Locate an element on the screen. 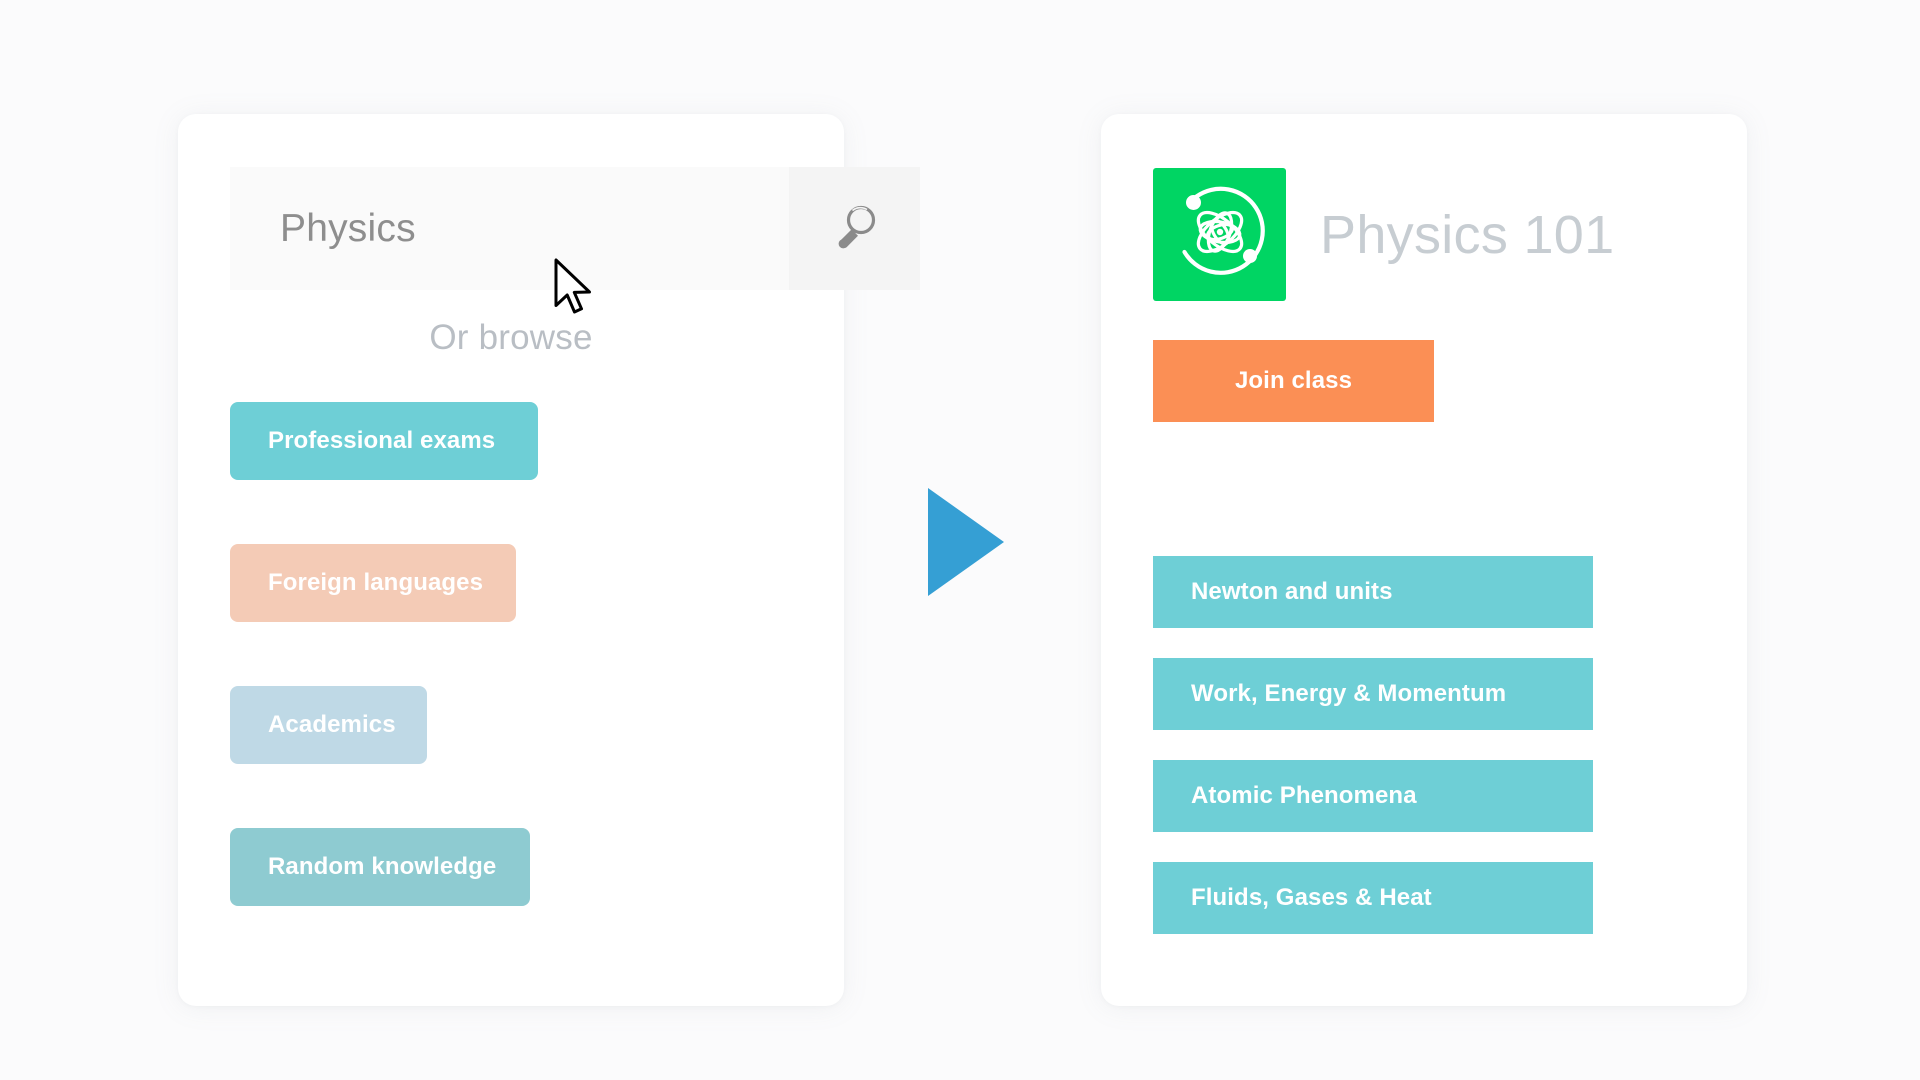 The width and height of the screenshot is (1920, 1080). atom-icon is located at coordinates (1220, 234).